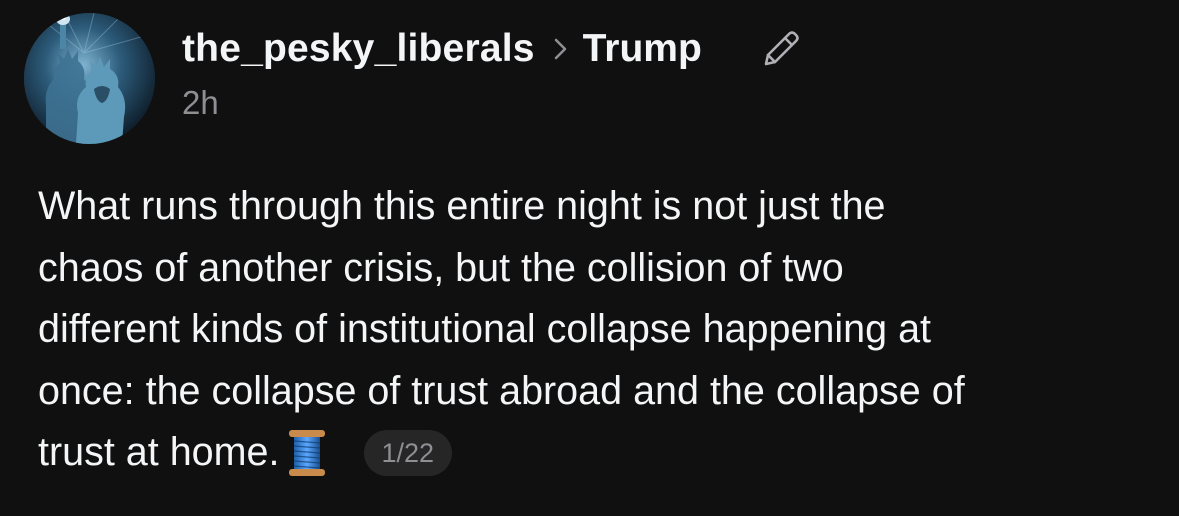  I want to click on spool-of-thread-icon, so click(306, 452).